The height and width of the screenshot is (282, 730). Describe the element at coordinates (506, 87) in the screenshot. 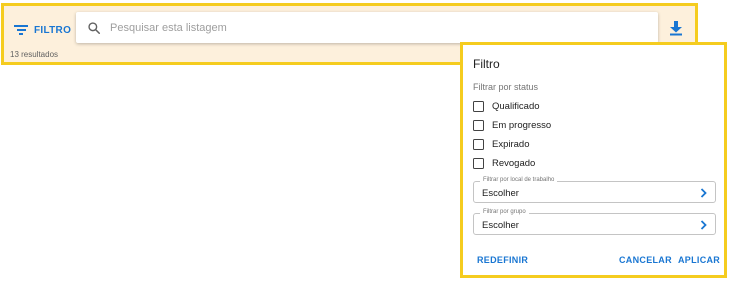

I see `status-heading: Filtrar por status` at that location.